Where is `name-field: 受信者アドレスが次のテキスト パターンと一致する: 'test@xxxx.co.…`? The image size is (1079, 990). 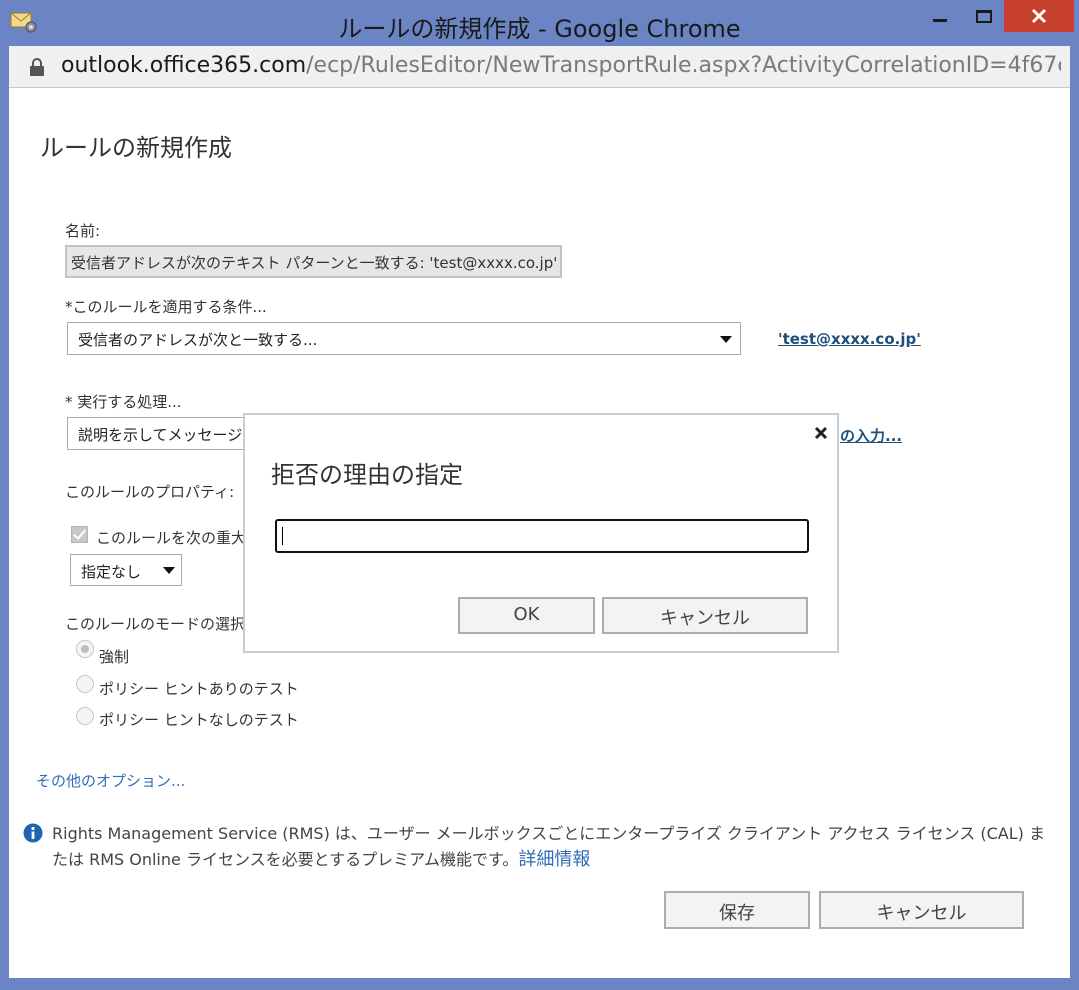 name-field: 受信者アドレスが次のテキスト パターンと一致する: 'test@xxxx.co.… is located at coordinates (313, 261).